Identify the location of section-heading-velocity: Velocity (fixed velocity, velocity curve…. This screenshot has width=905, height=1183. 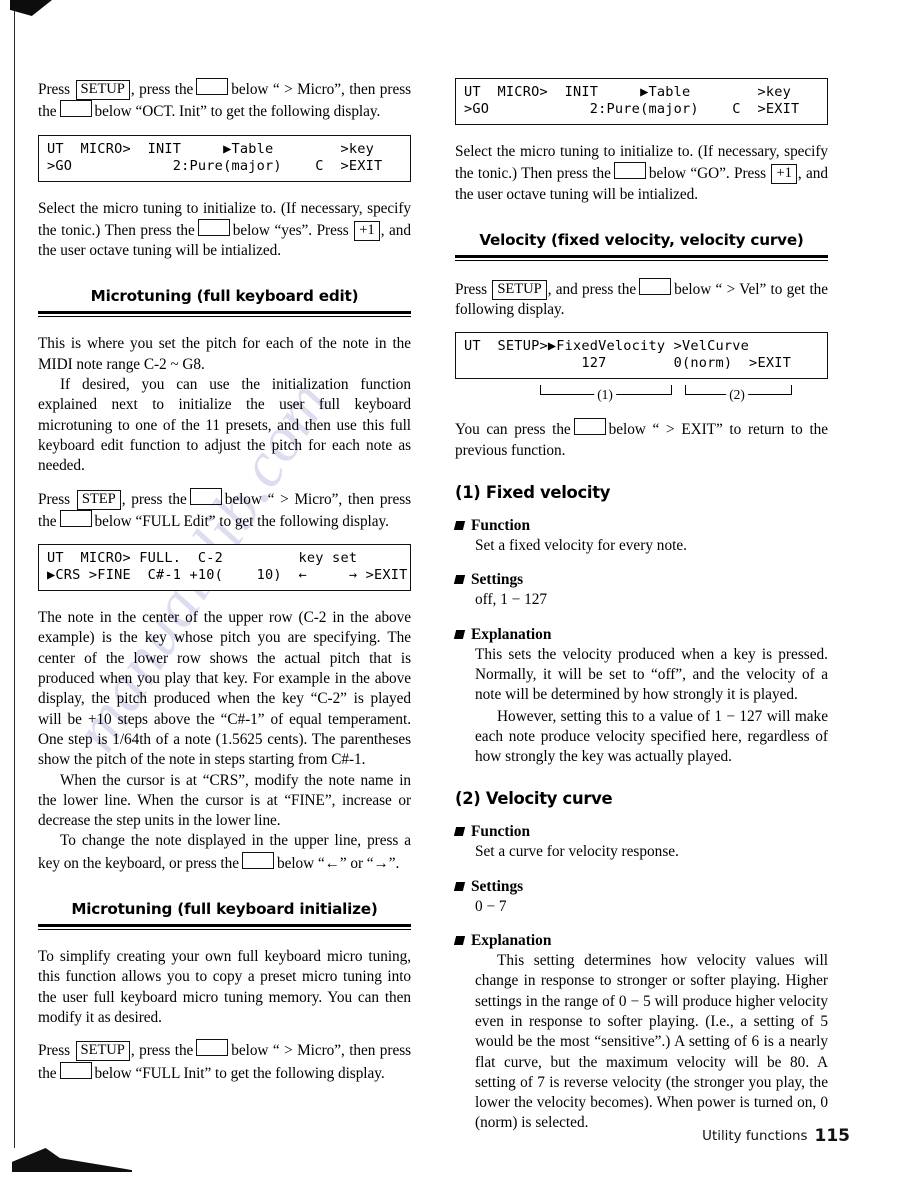
(641, 239).